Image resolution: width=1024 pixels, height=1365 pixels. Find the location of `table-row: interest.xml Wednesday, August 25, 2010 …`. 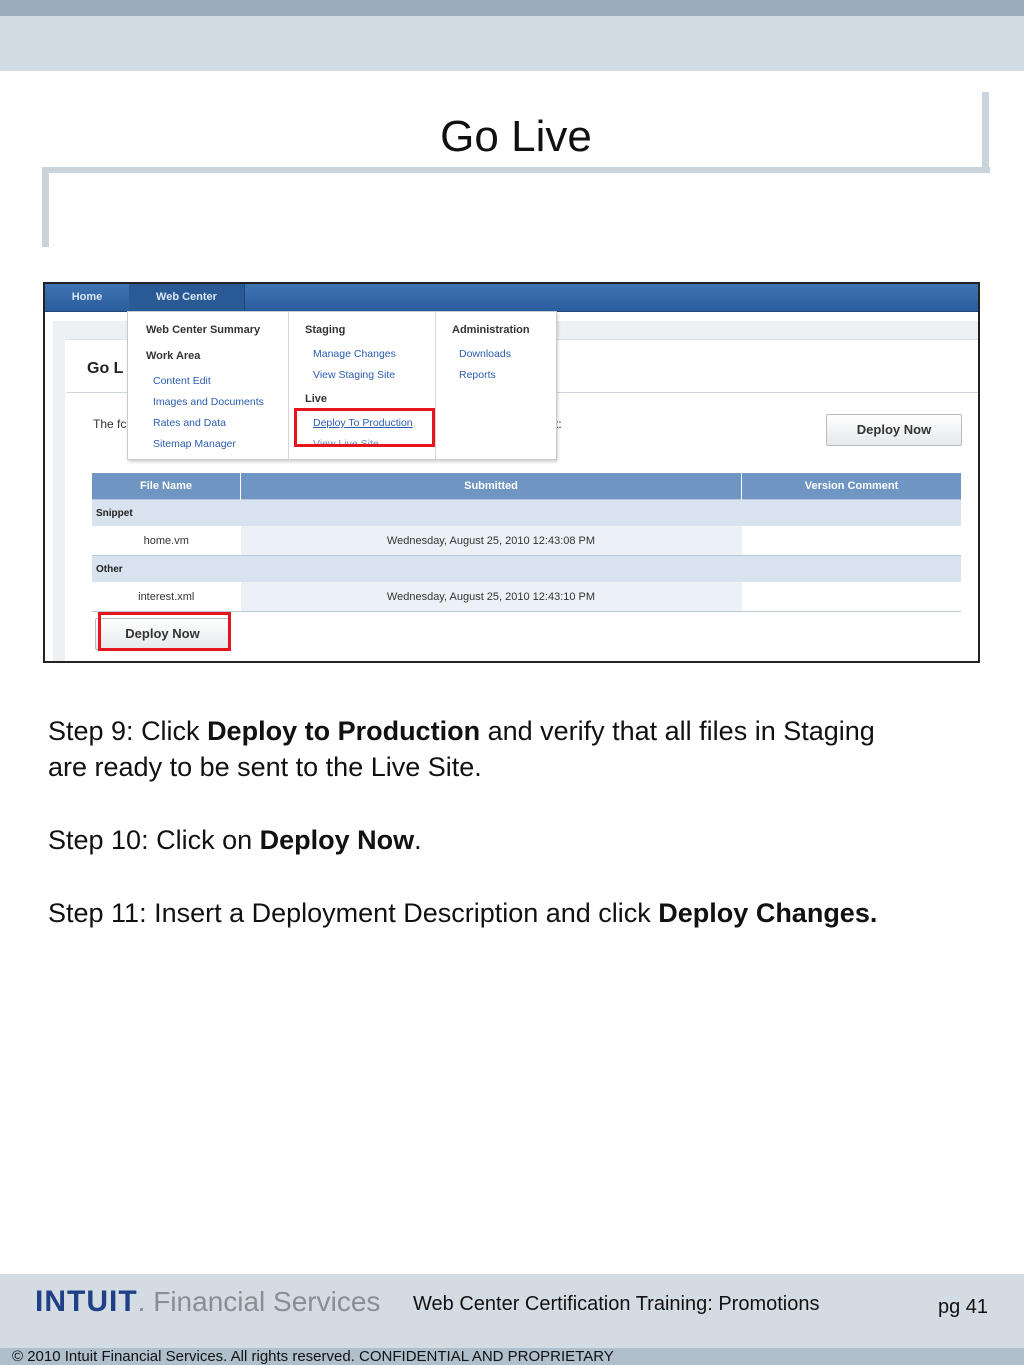

table-row: interest.xml Wednesday, August 25, 2010 … is located at coordinates (526, 597).